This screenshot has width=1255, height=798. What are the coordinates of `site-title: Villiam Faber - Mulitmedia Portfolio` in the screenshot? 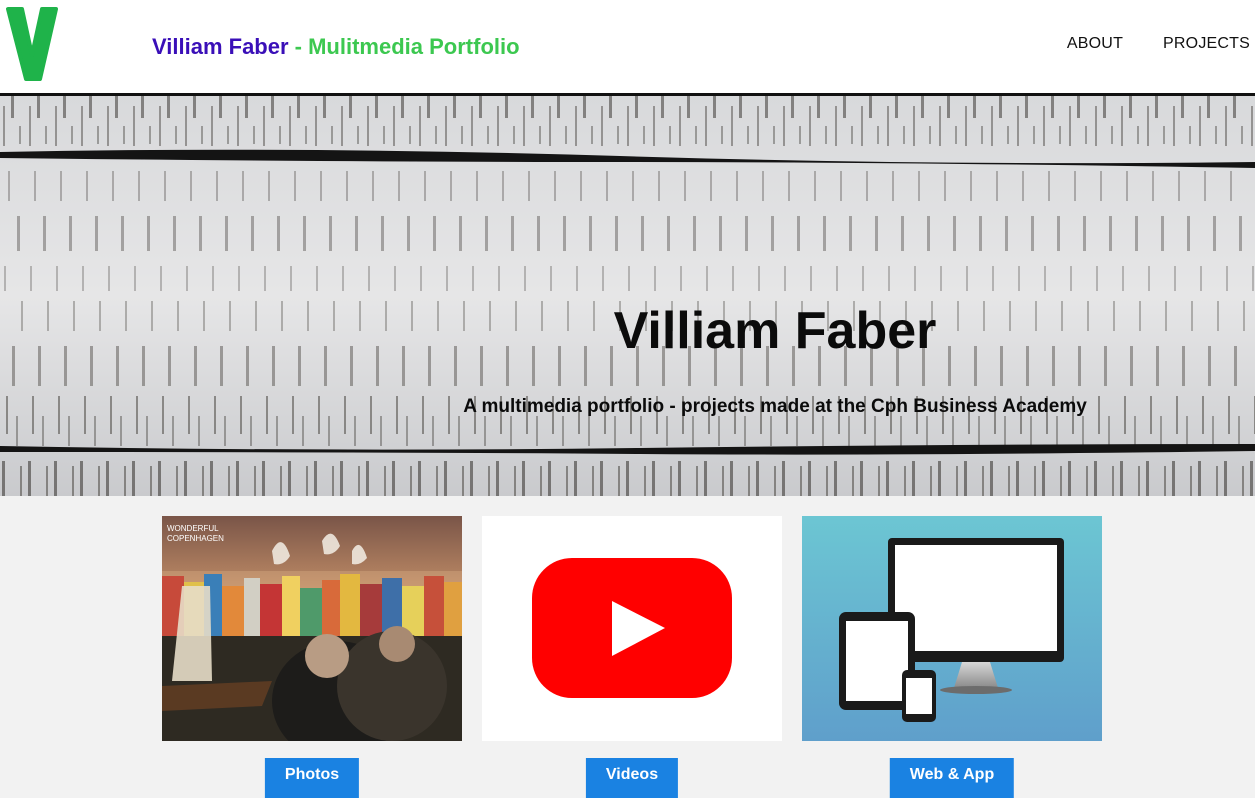 It's located at (336, 47).